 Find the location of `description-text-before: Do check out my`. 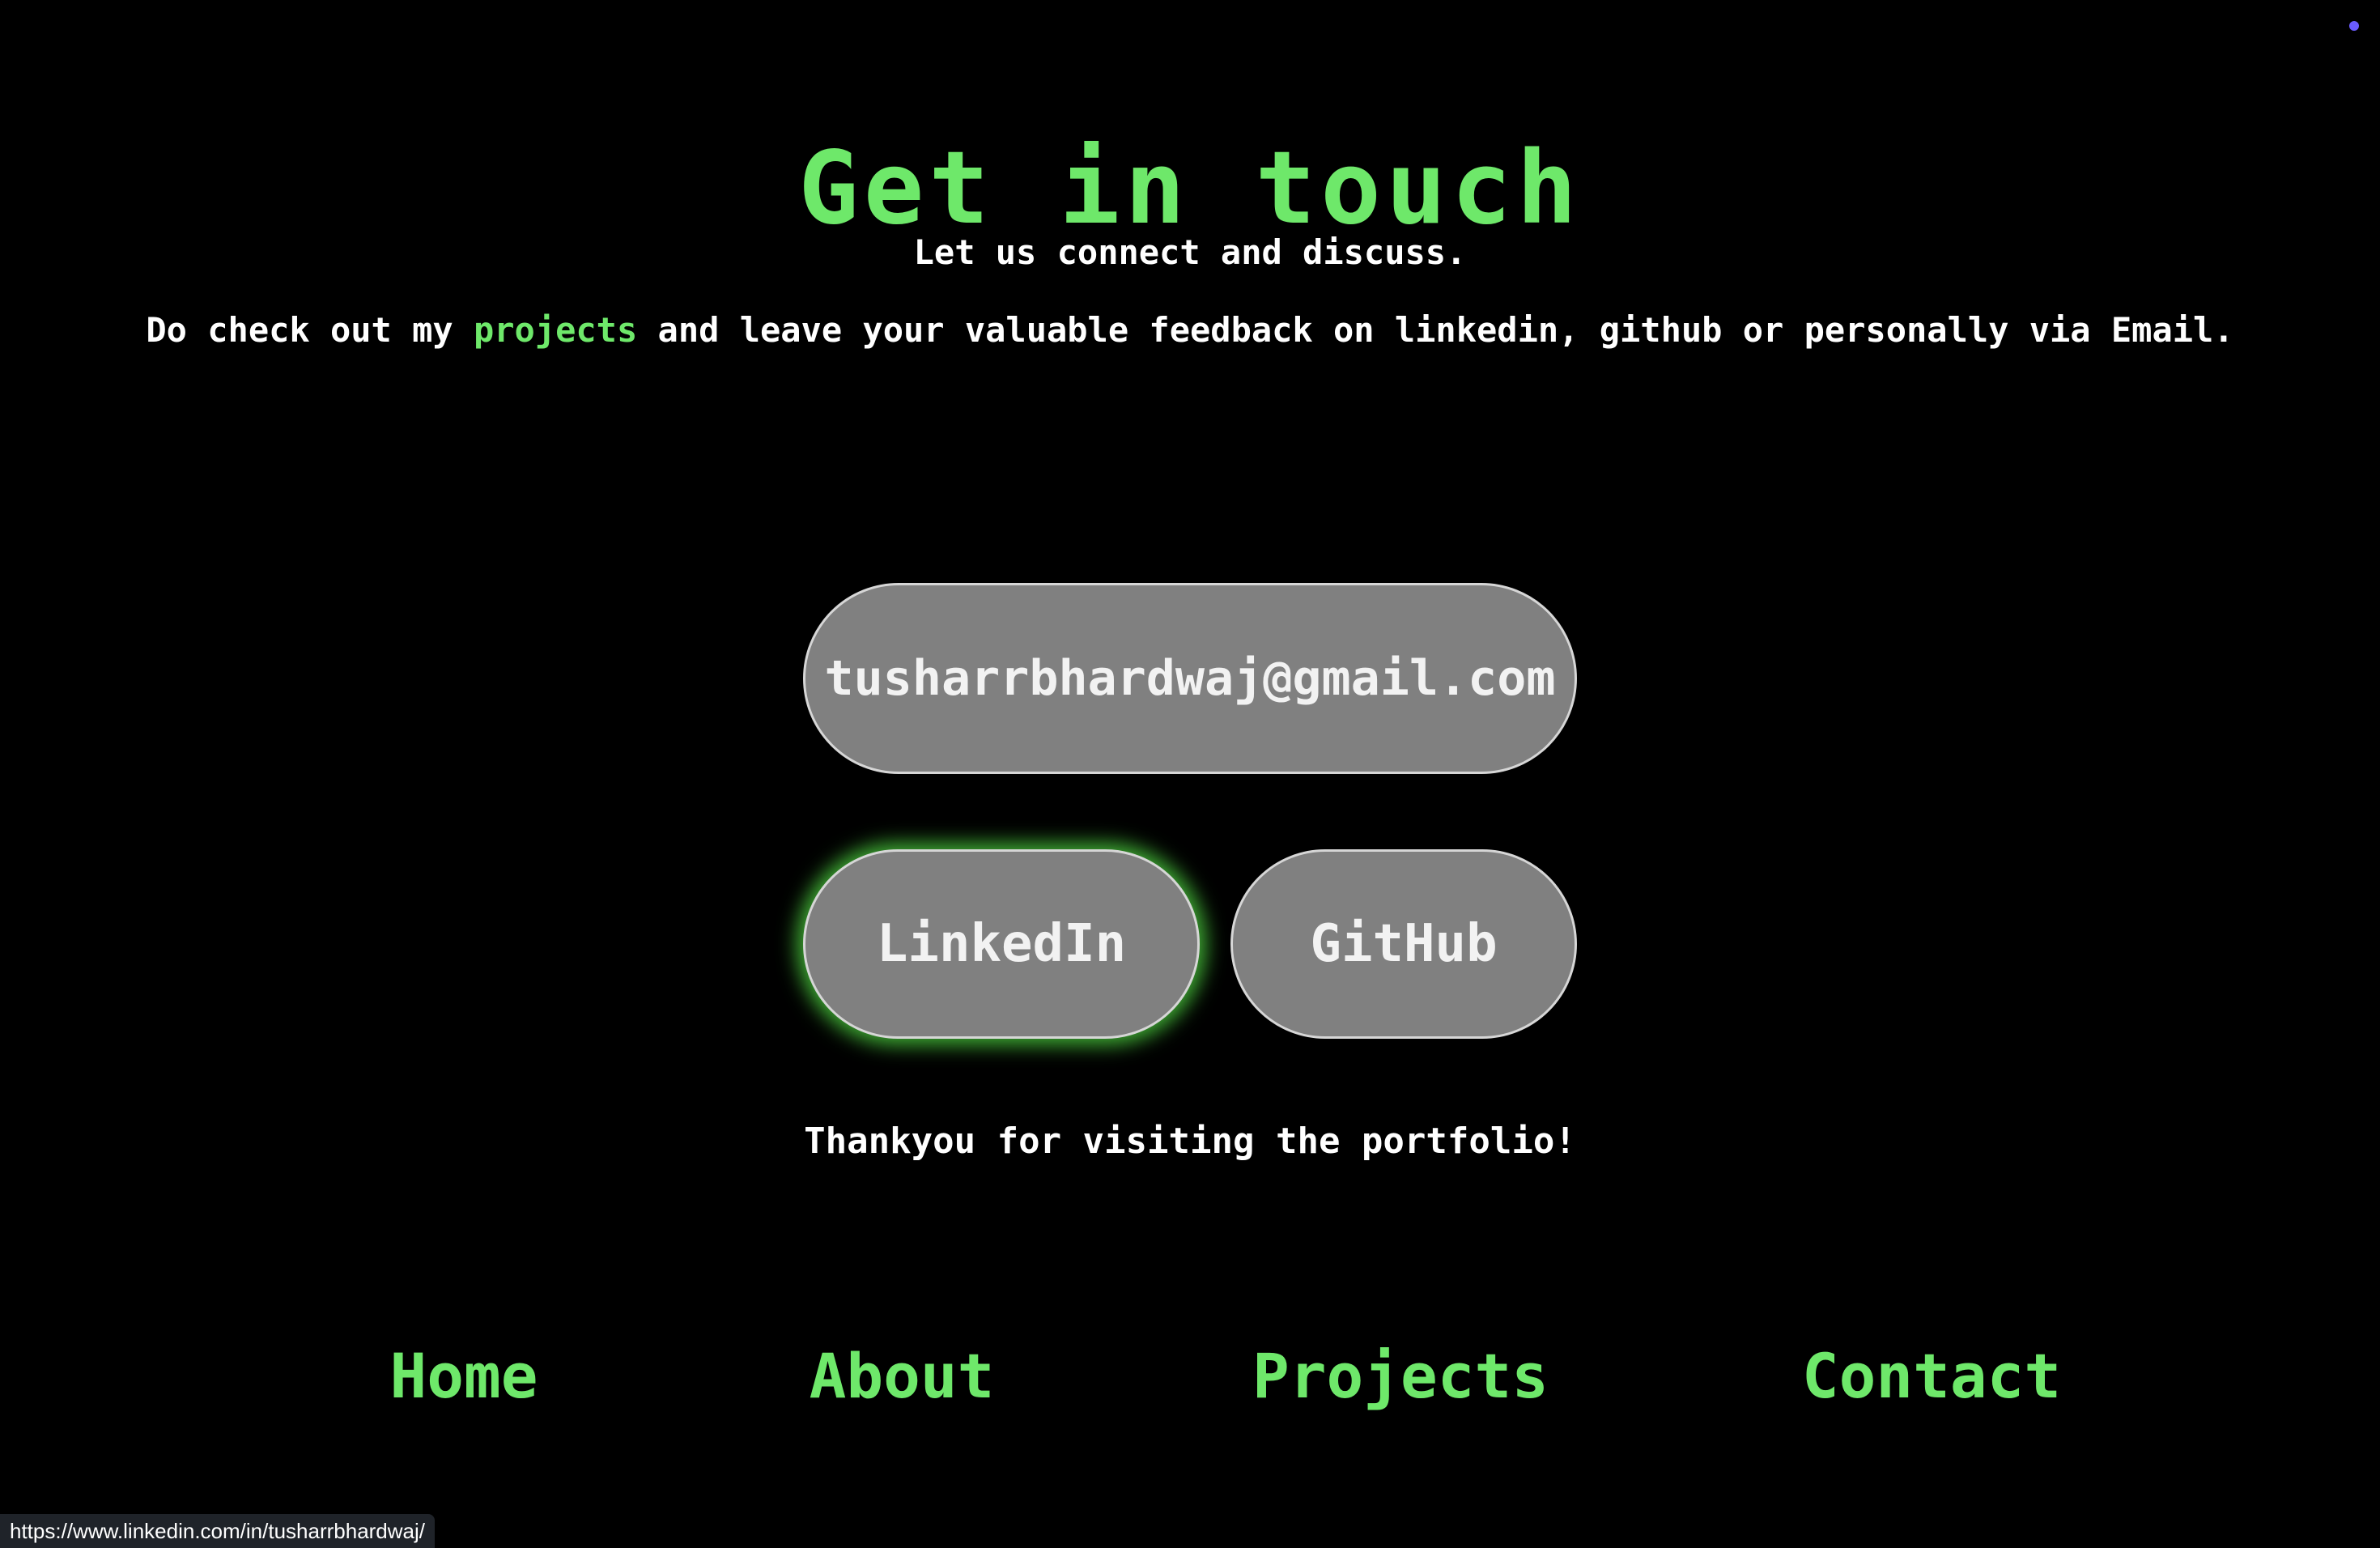

description-text-before: Do check out my is located at coordinates (310, 330).